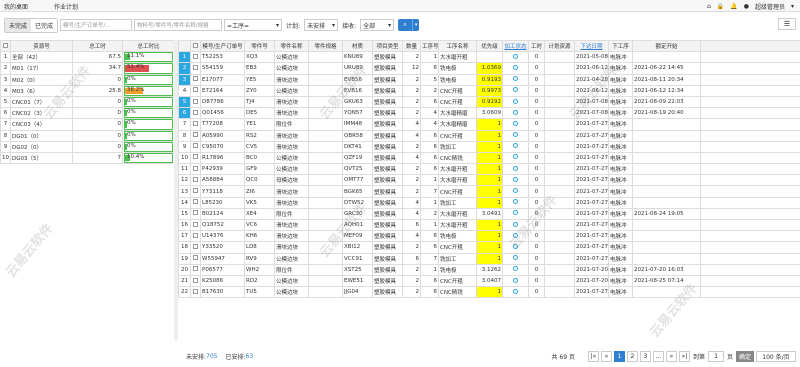 The width and height of the screenshot is (800, 367). Describe the element at coordinates (489, 46) in the screenshot. I see `task-header-priority: 优先级` at that location.